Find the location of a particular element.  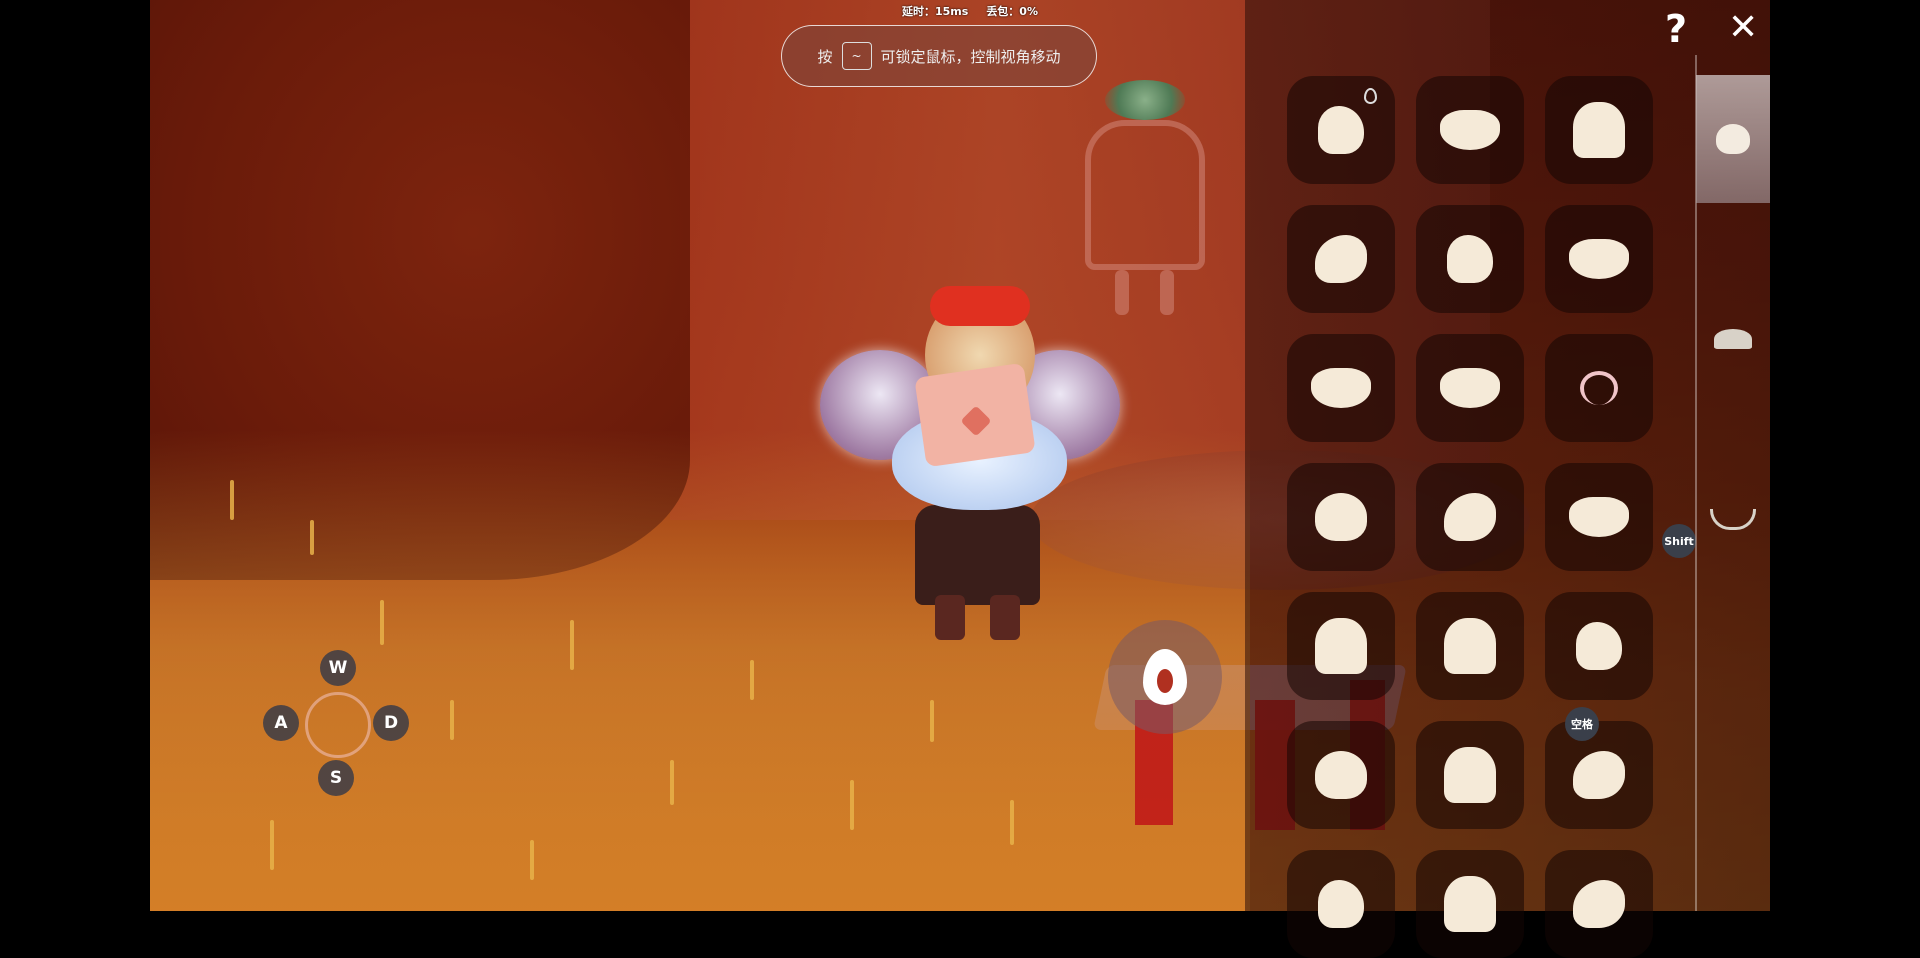

player-character is located at coordinates (970, 470).